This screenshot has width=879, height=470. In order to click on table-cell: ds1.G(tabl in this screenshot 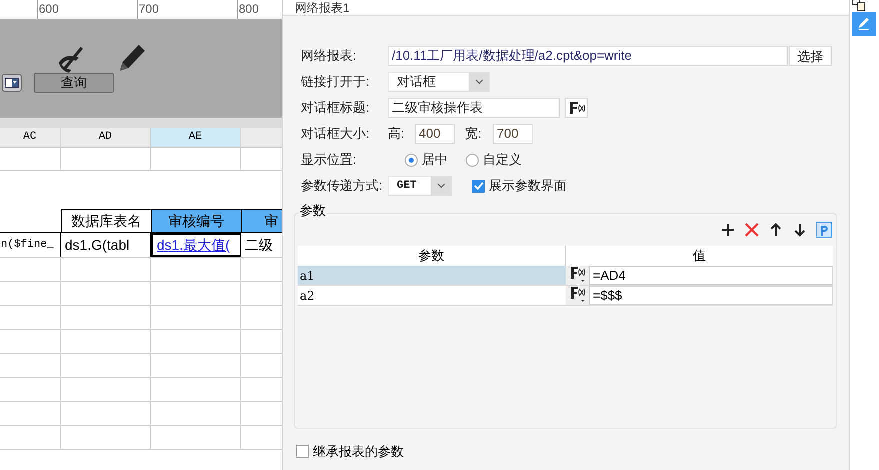, I will do `click(106, 245)`.